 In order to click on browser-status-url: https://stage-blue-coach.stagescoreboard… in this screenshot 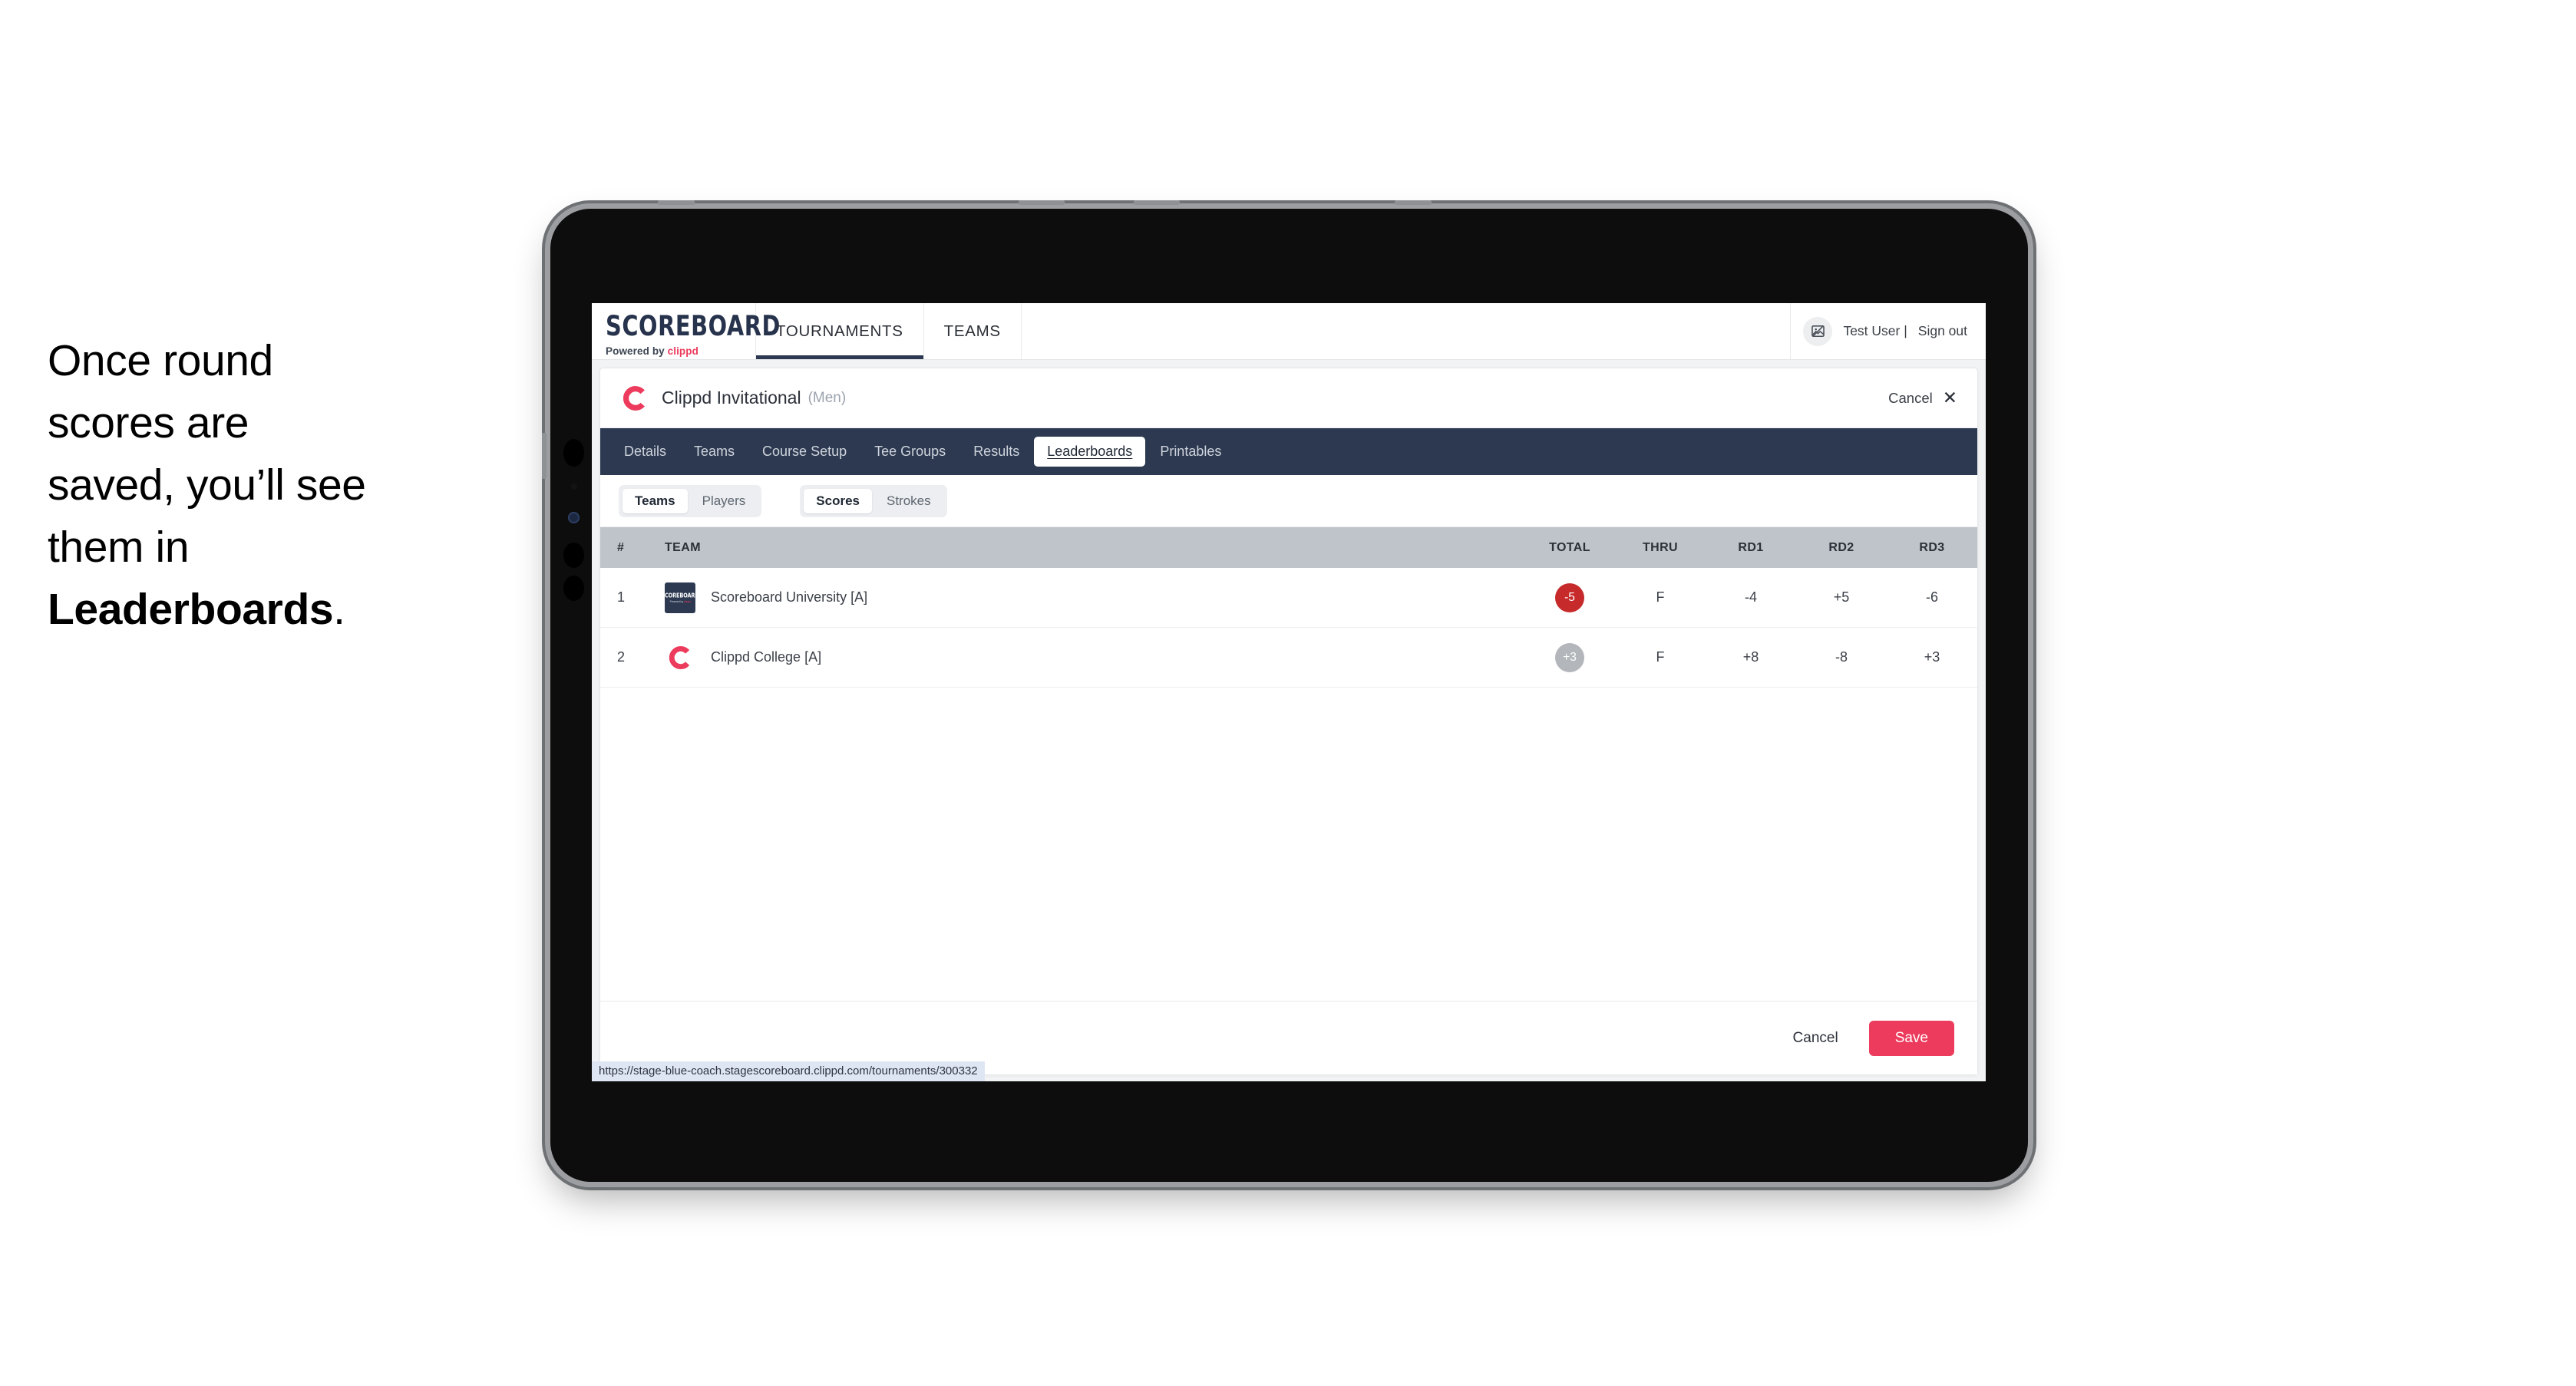, I will do `click(788, 1071)`.